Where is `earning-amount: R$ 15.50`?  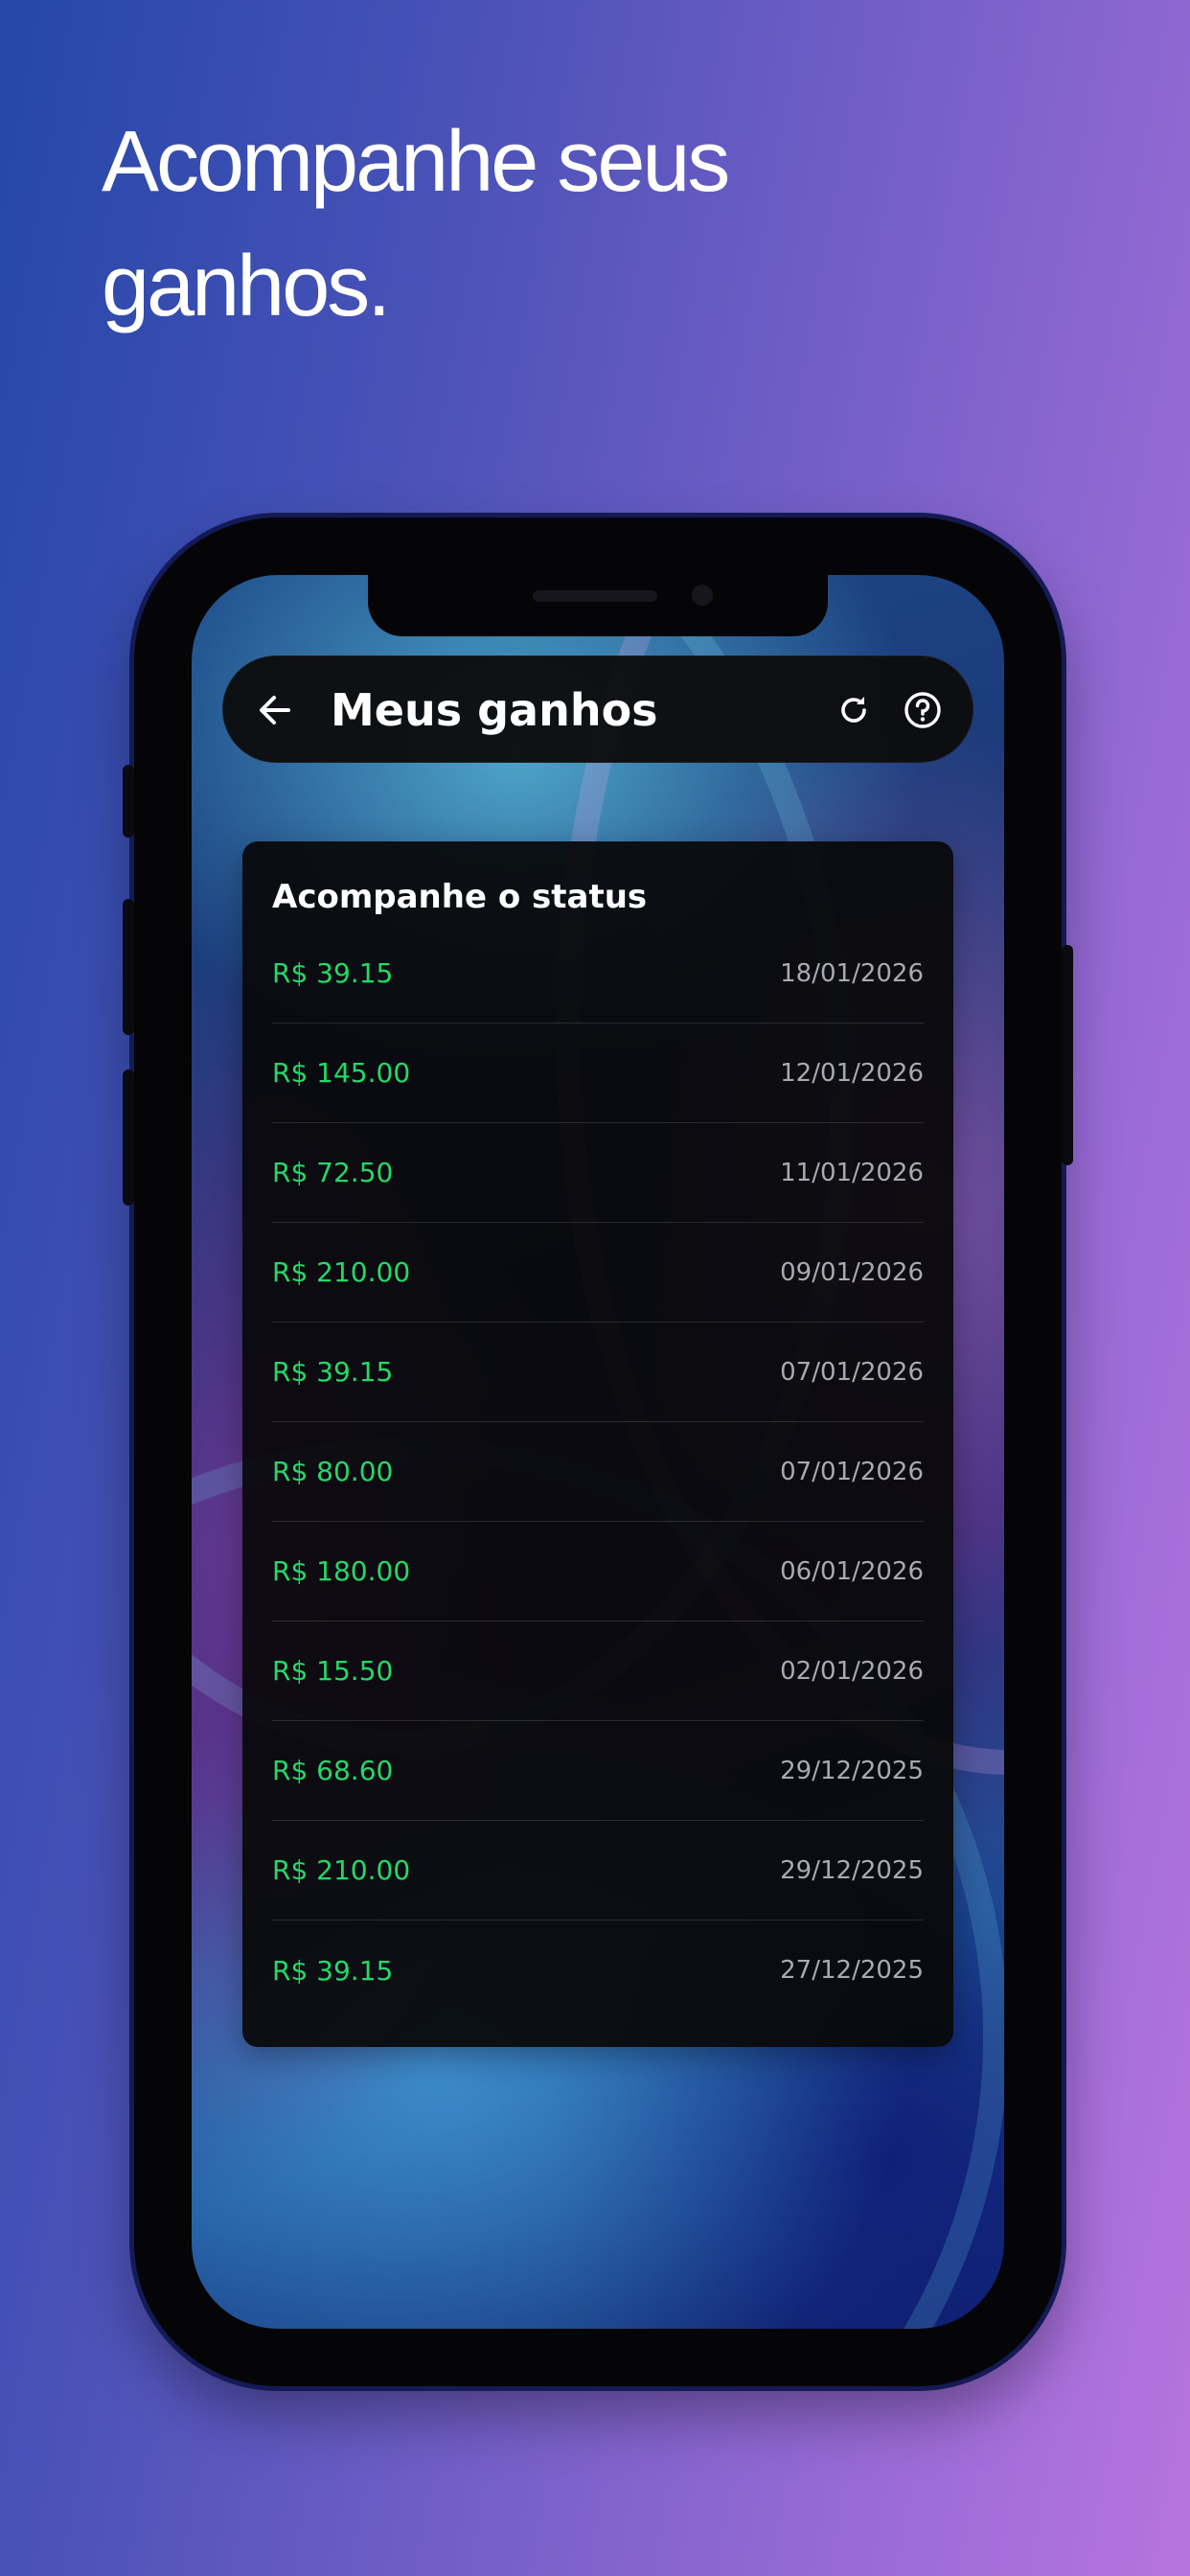 earning-amount: R$ 15.50 is located at coordinates (333, 1671).